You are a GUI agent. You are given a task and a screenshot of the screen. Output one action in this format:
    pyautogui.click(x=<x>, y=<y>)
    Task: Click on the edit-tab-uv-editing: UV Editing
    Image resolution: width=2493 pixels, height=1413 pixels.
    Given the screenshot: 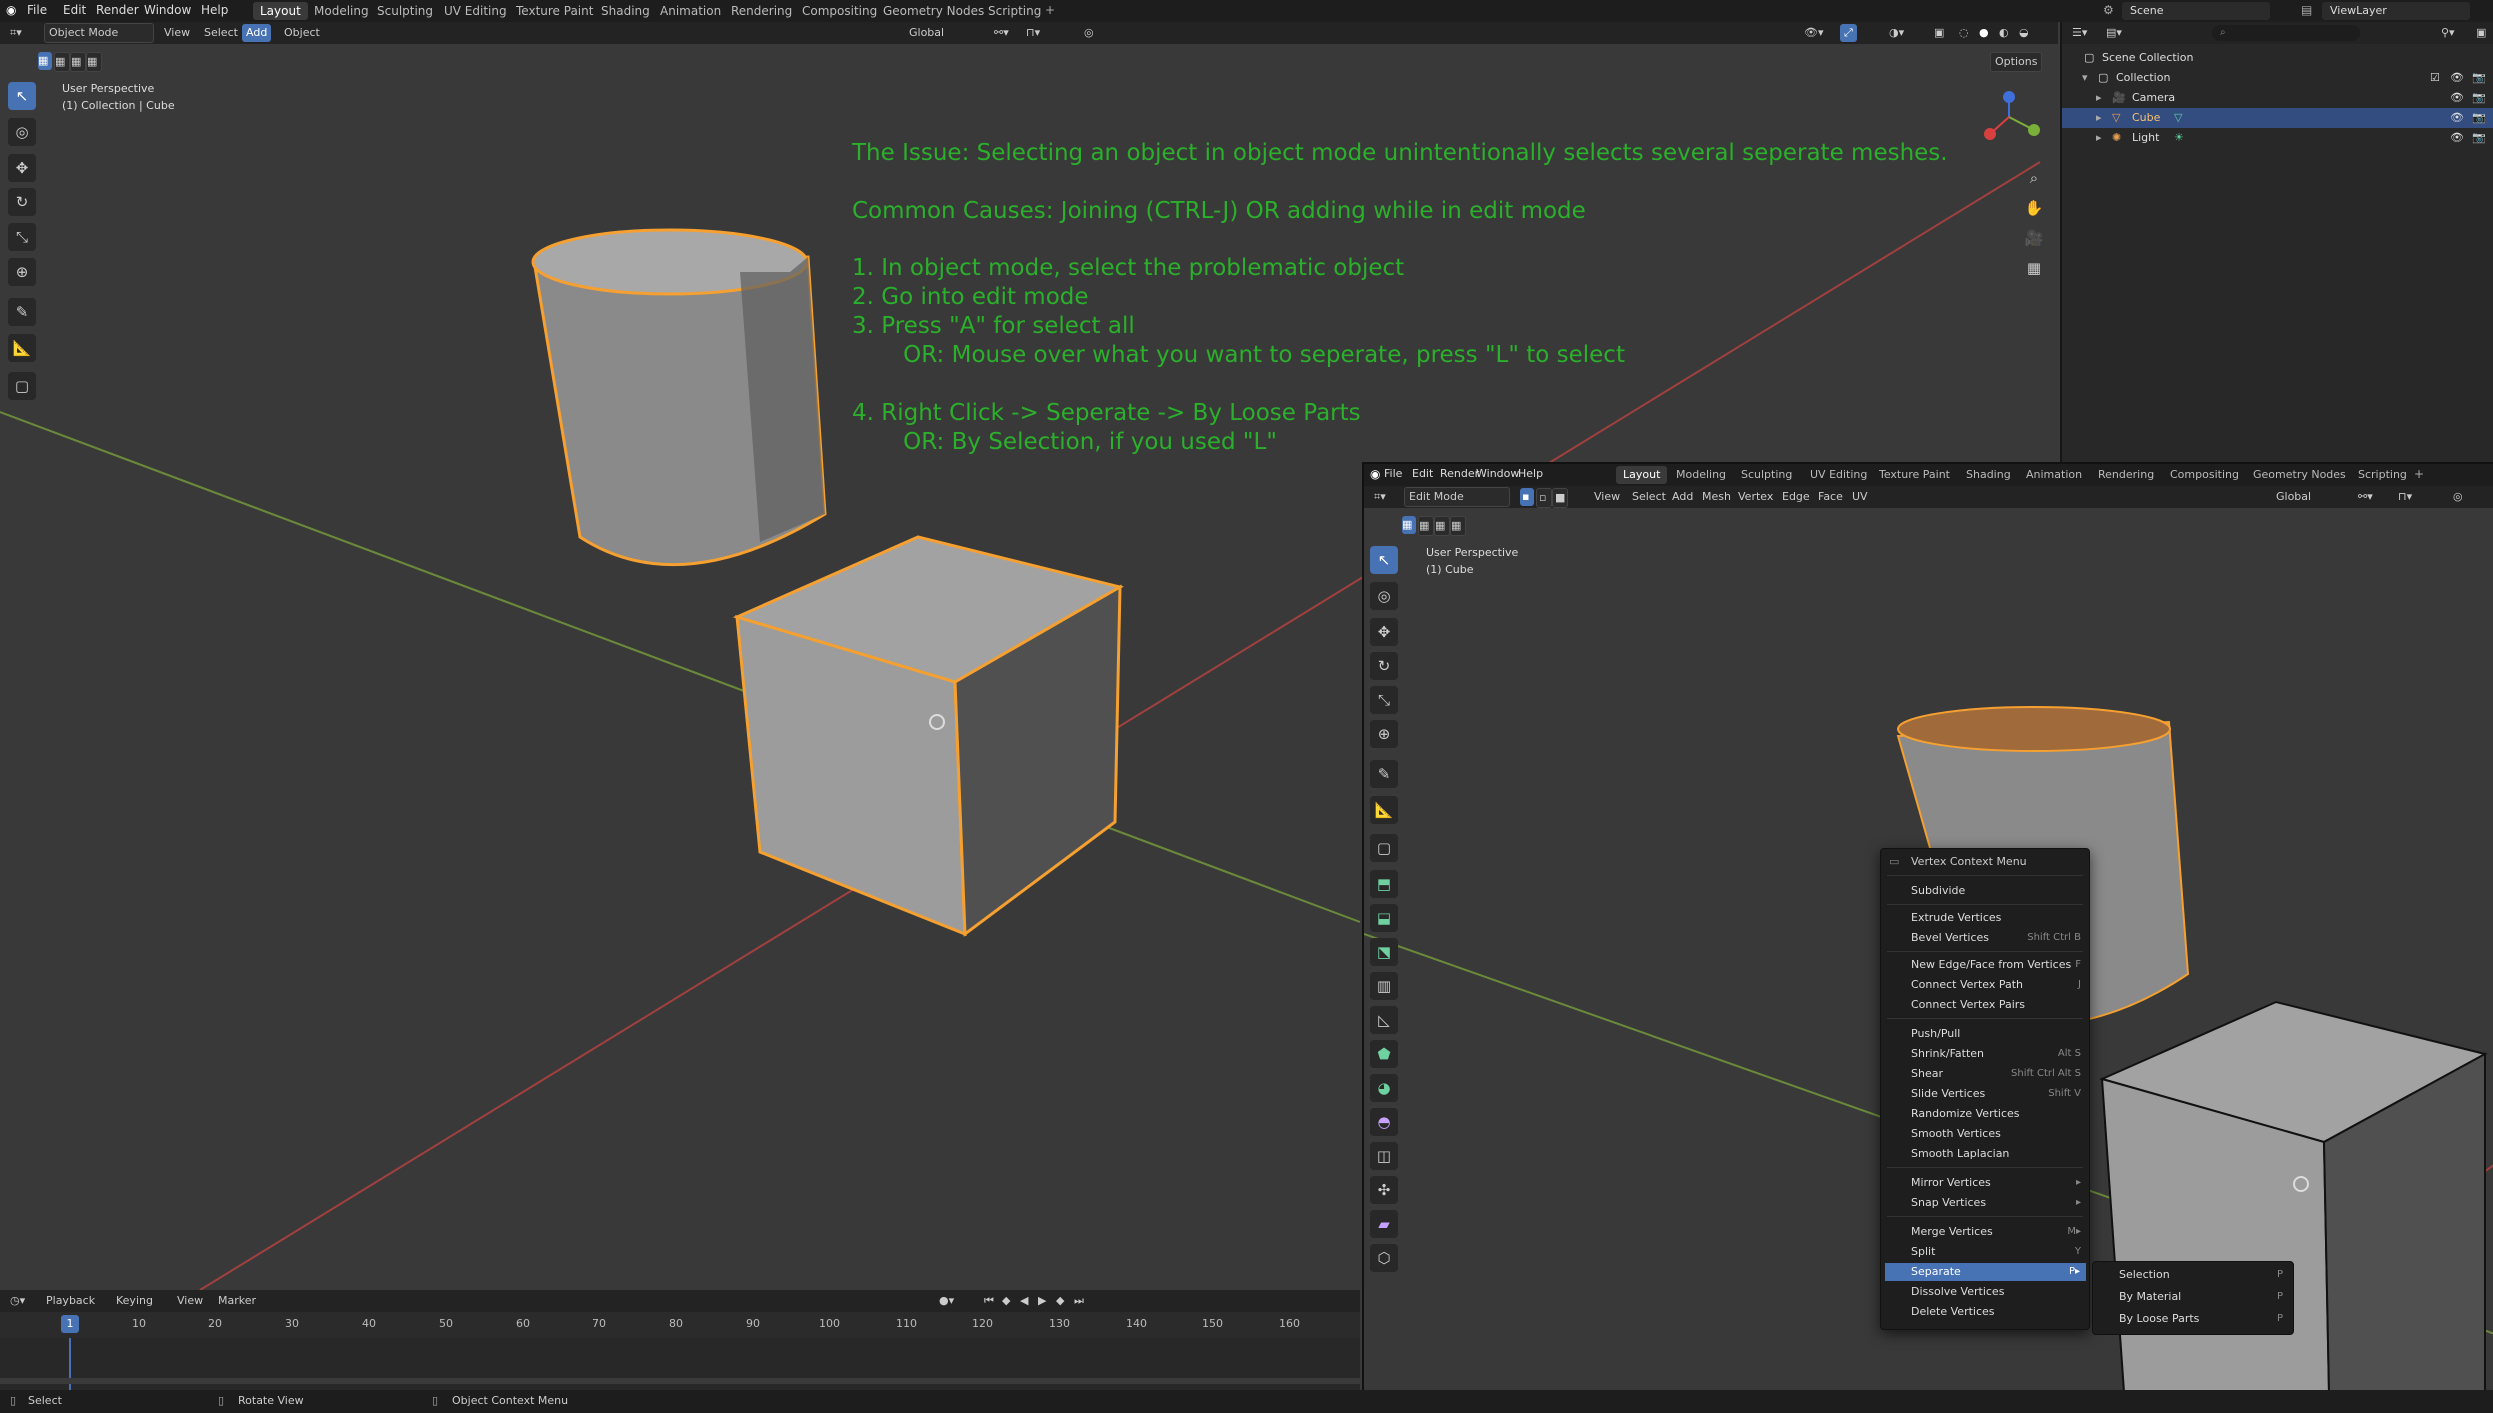 What is the action you would take?
    pyautogui.click(x=1838, y=475)
    